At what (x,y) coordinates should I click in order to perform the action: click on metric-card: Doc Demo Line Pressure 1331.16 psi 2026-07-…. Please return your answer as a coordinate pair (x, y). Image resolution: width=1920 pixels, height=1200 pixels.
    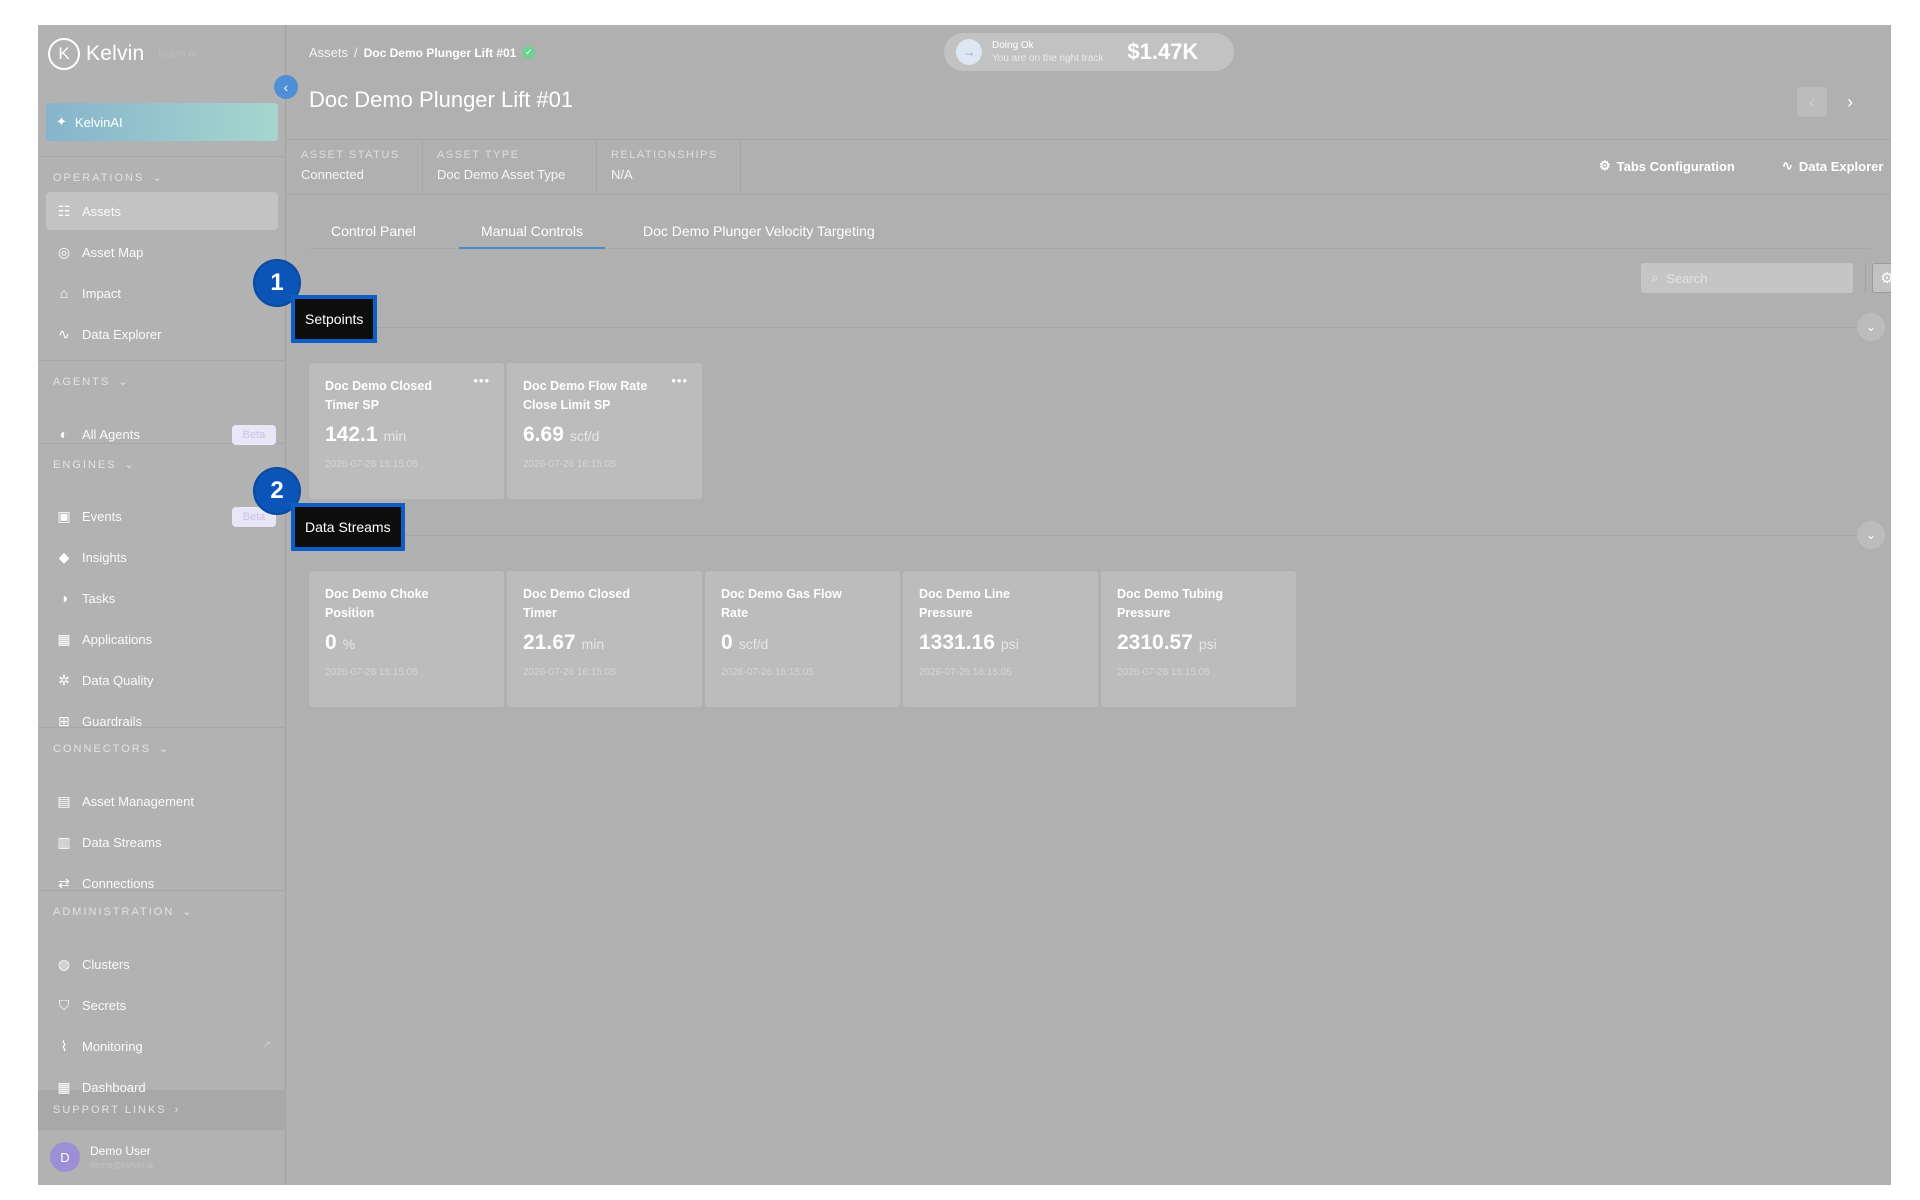
    Looking at the image, I should click on (1000, 639).